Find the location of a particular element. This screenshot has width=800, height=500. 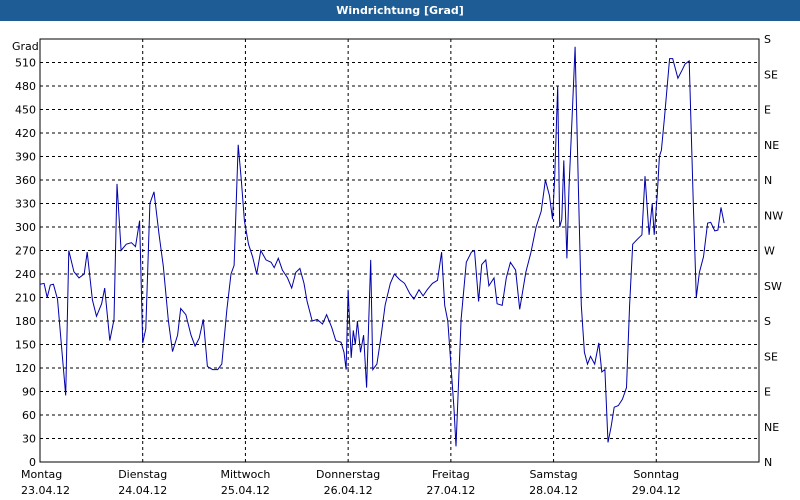

y-tick-label: 480 is located at coordinates (25, 86).